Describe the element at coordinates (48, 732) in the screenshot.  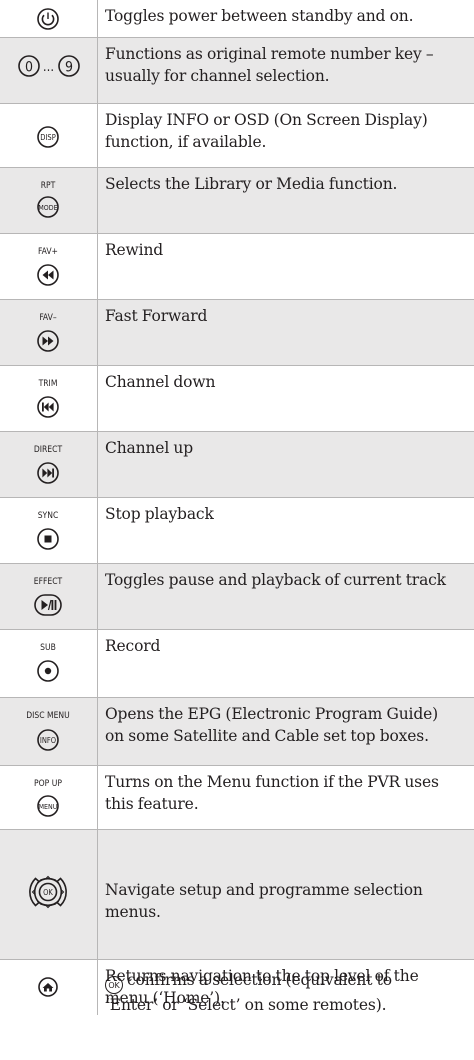
I see `info-button-icon: DISC MENU INFO` at that location.